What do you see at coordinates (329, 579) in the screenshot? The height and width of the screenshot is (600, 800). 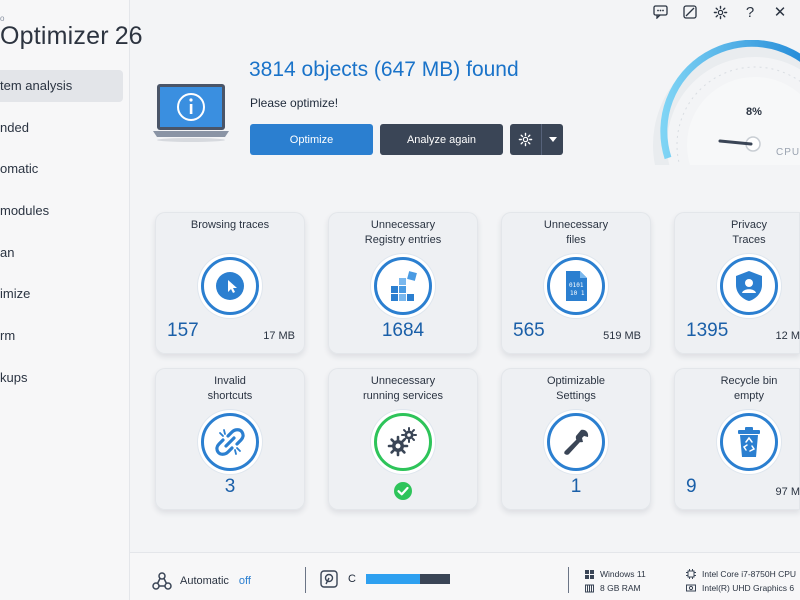 I see `disk-icon` at bounding box center [329, 579].